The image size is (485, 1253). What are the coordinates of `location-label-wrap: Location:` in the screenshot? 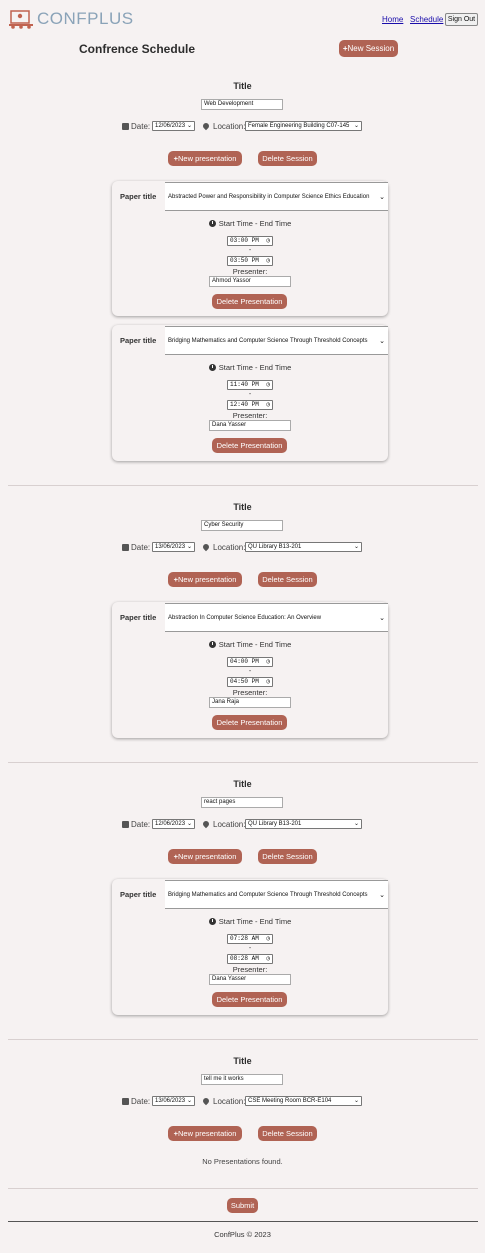 It's located at (223, 547).